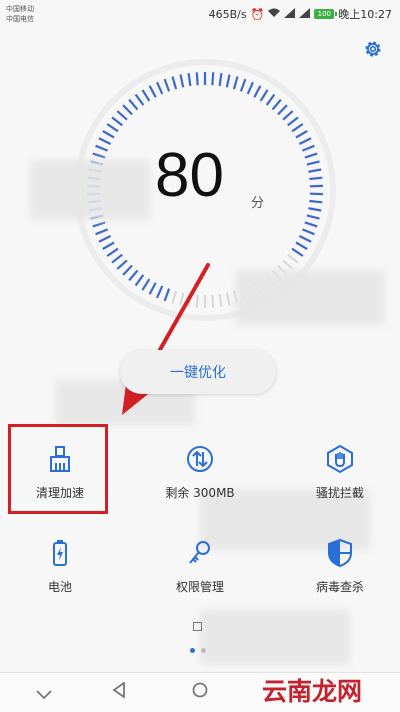 The image size is (400, 712). Describe the element at coordinates (200, 586) in the screenshot. I see `tool-permissions-label: 权限管理` at that location.